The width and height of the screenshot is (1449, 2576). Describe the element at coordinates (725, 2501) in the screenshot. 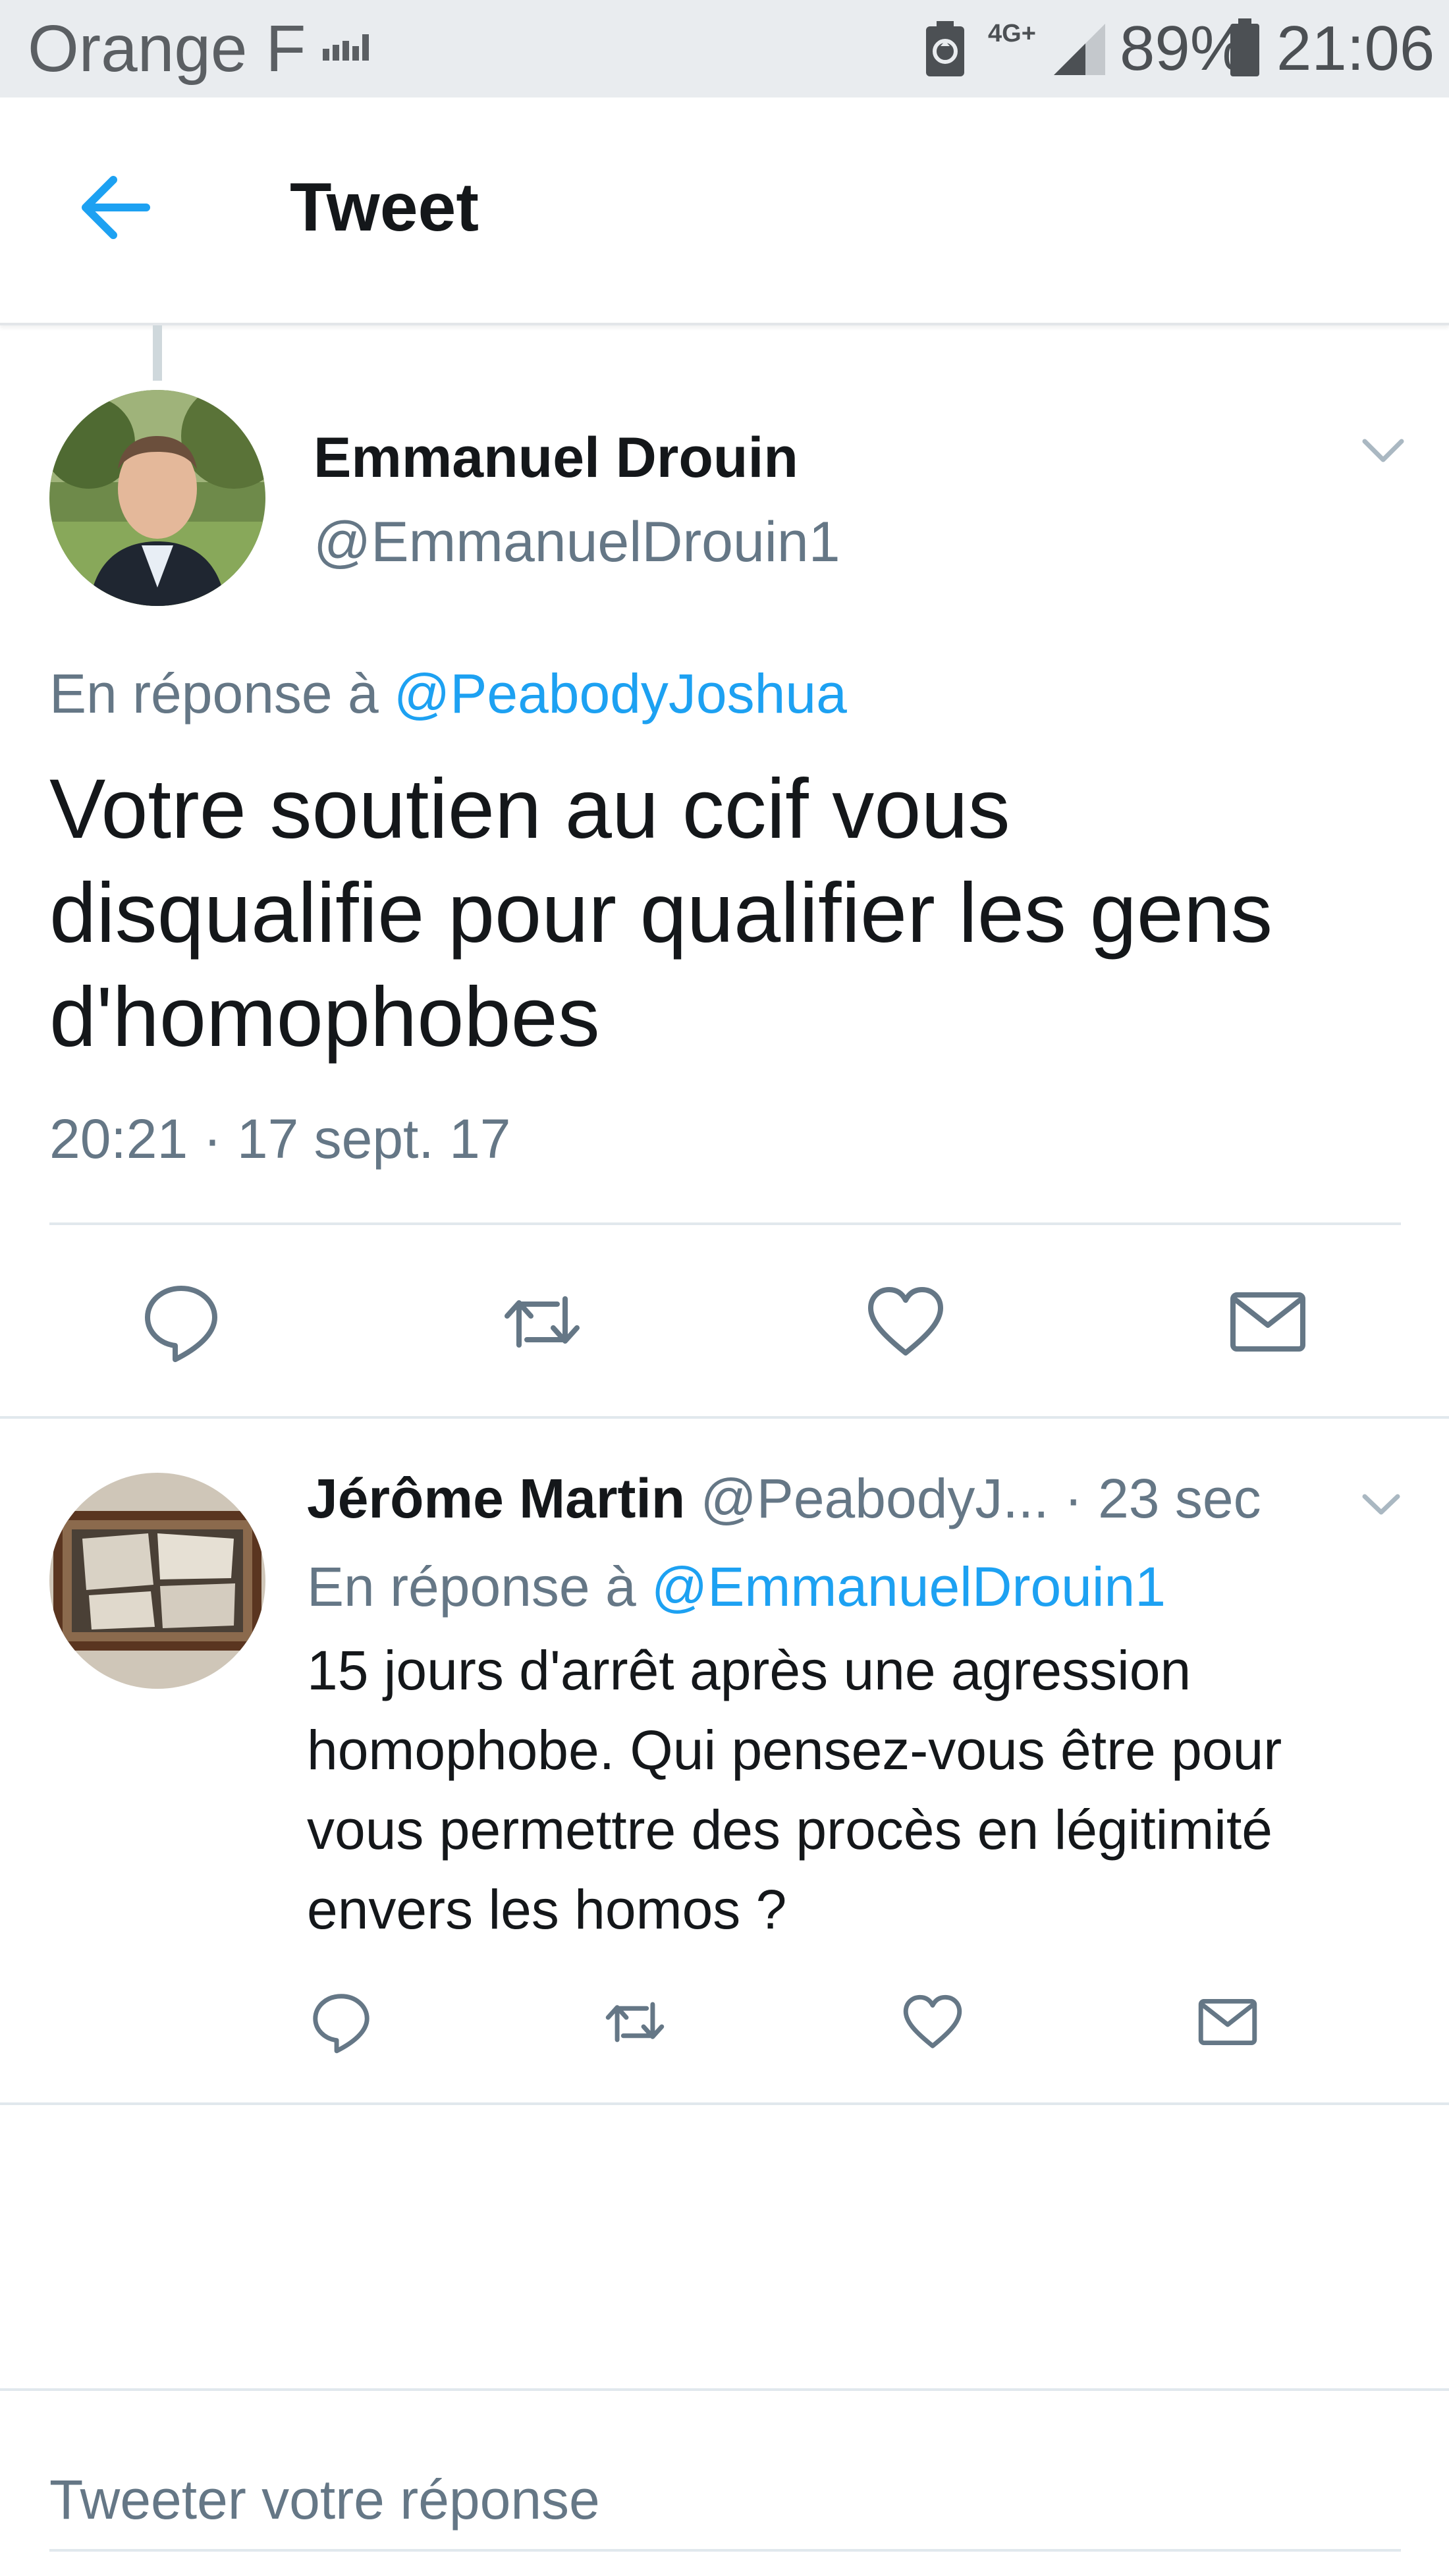

I see `reply-input` at that location.